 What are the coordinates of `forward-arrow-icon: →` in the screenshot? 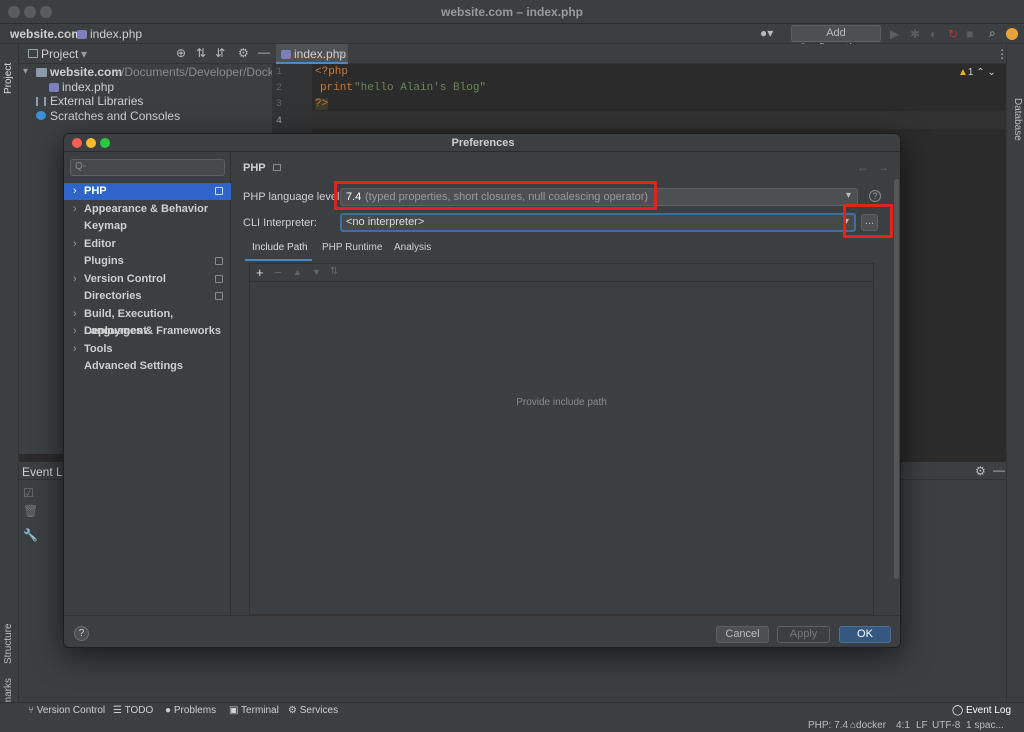 It's located at (883, 167).